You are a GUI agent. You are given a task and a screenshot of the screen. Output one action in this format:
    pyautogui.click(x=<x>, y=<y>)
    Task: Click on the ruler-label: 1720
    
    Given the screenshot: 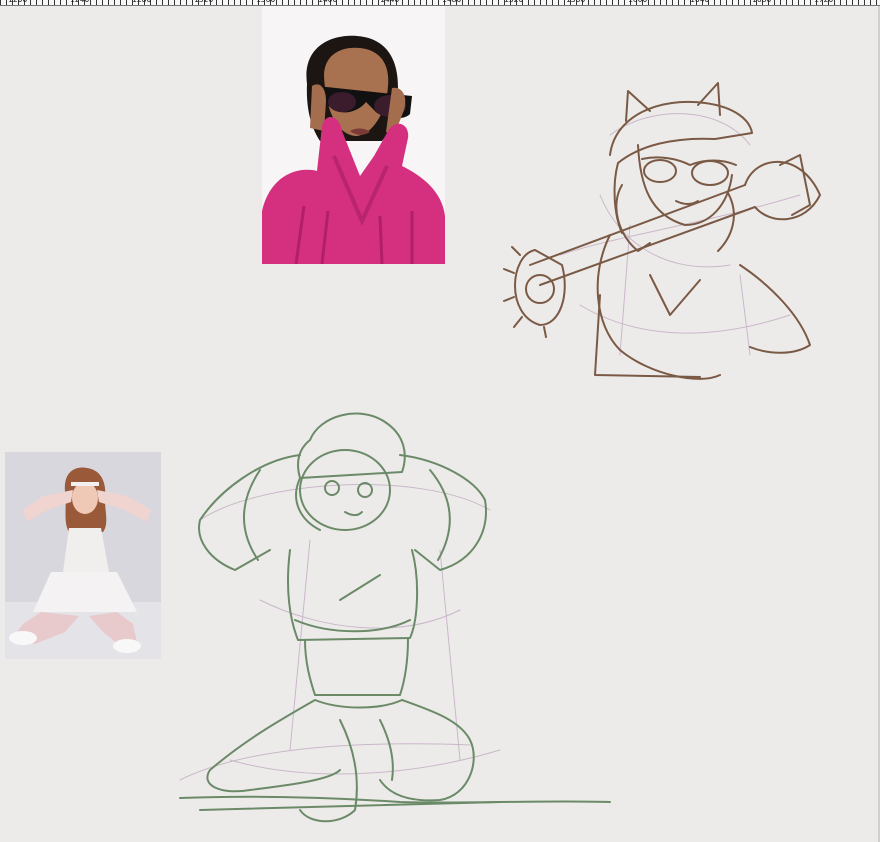 What is the action you would take?
    pyautogui.click(x=837, y=2)
    